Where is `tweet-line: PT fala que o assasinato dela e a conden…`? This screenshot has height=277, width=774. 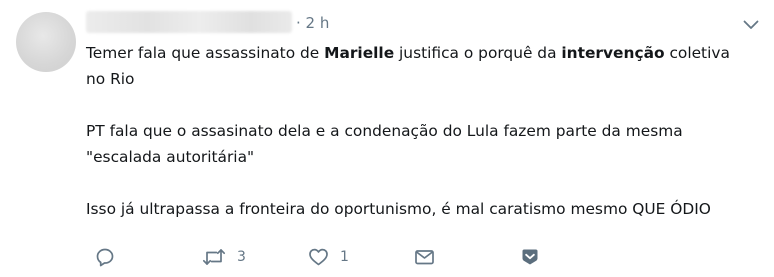
tweet-line: PT fala que o assasinato dela e a conden… is located at coordinates (384, 131).